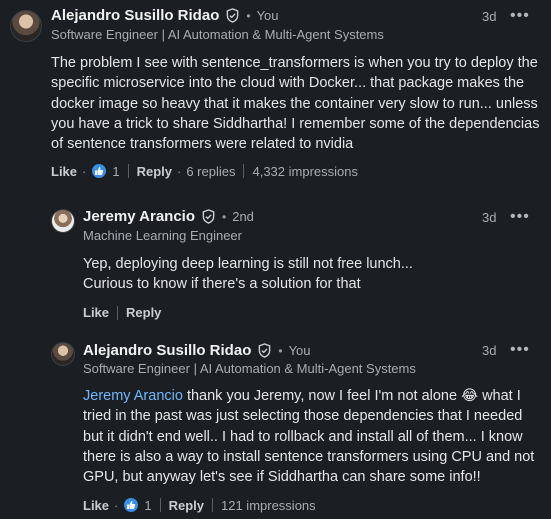 Image resolution: width=551 pixels, height=519 pixels. Describe the element at coordinates (133, 396) in the screenshot. I see `mention-link: Jeremy Arancio` at that location.